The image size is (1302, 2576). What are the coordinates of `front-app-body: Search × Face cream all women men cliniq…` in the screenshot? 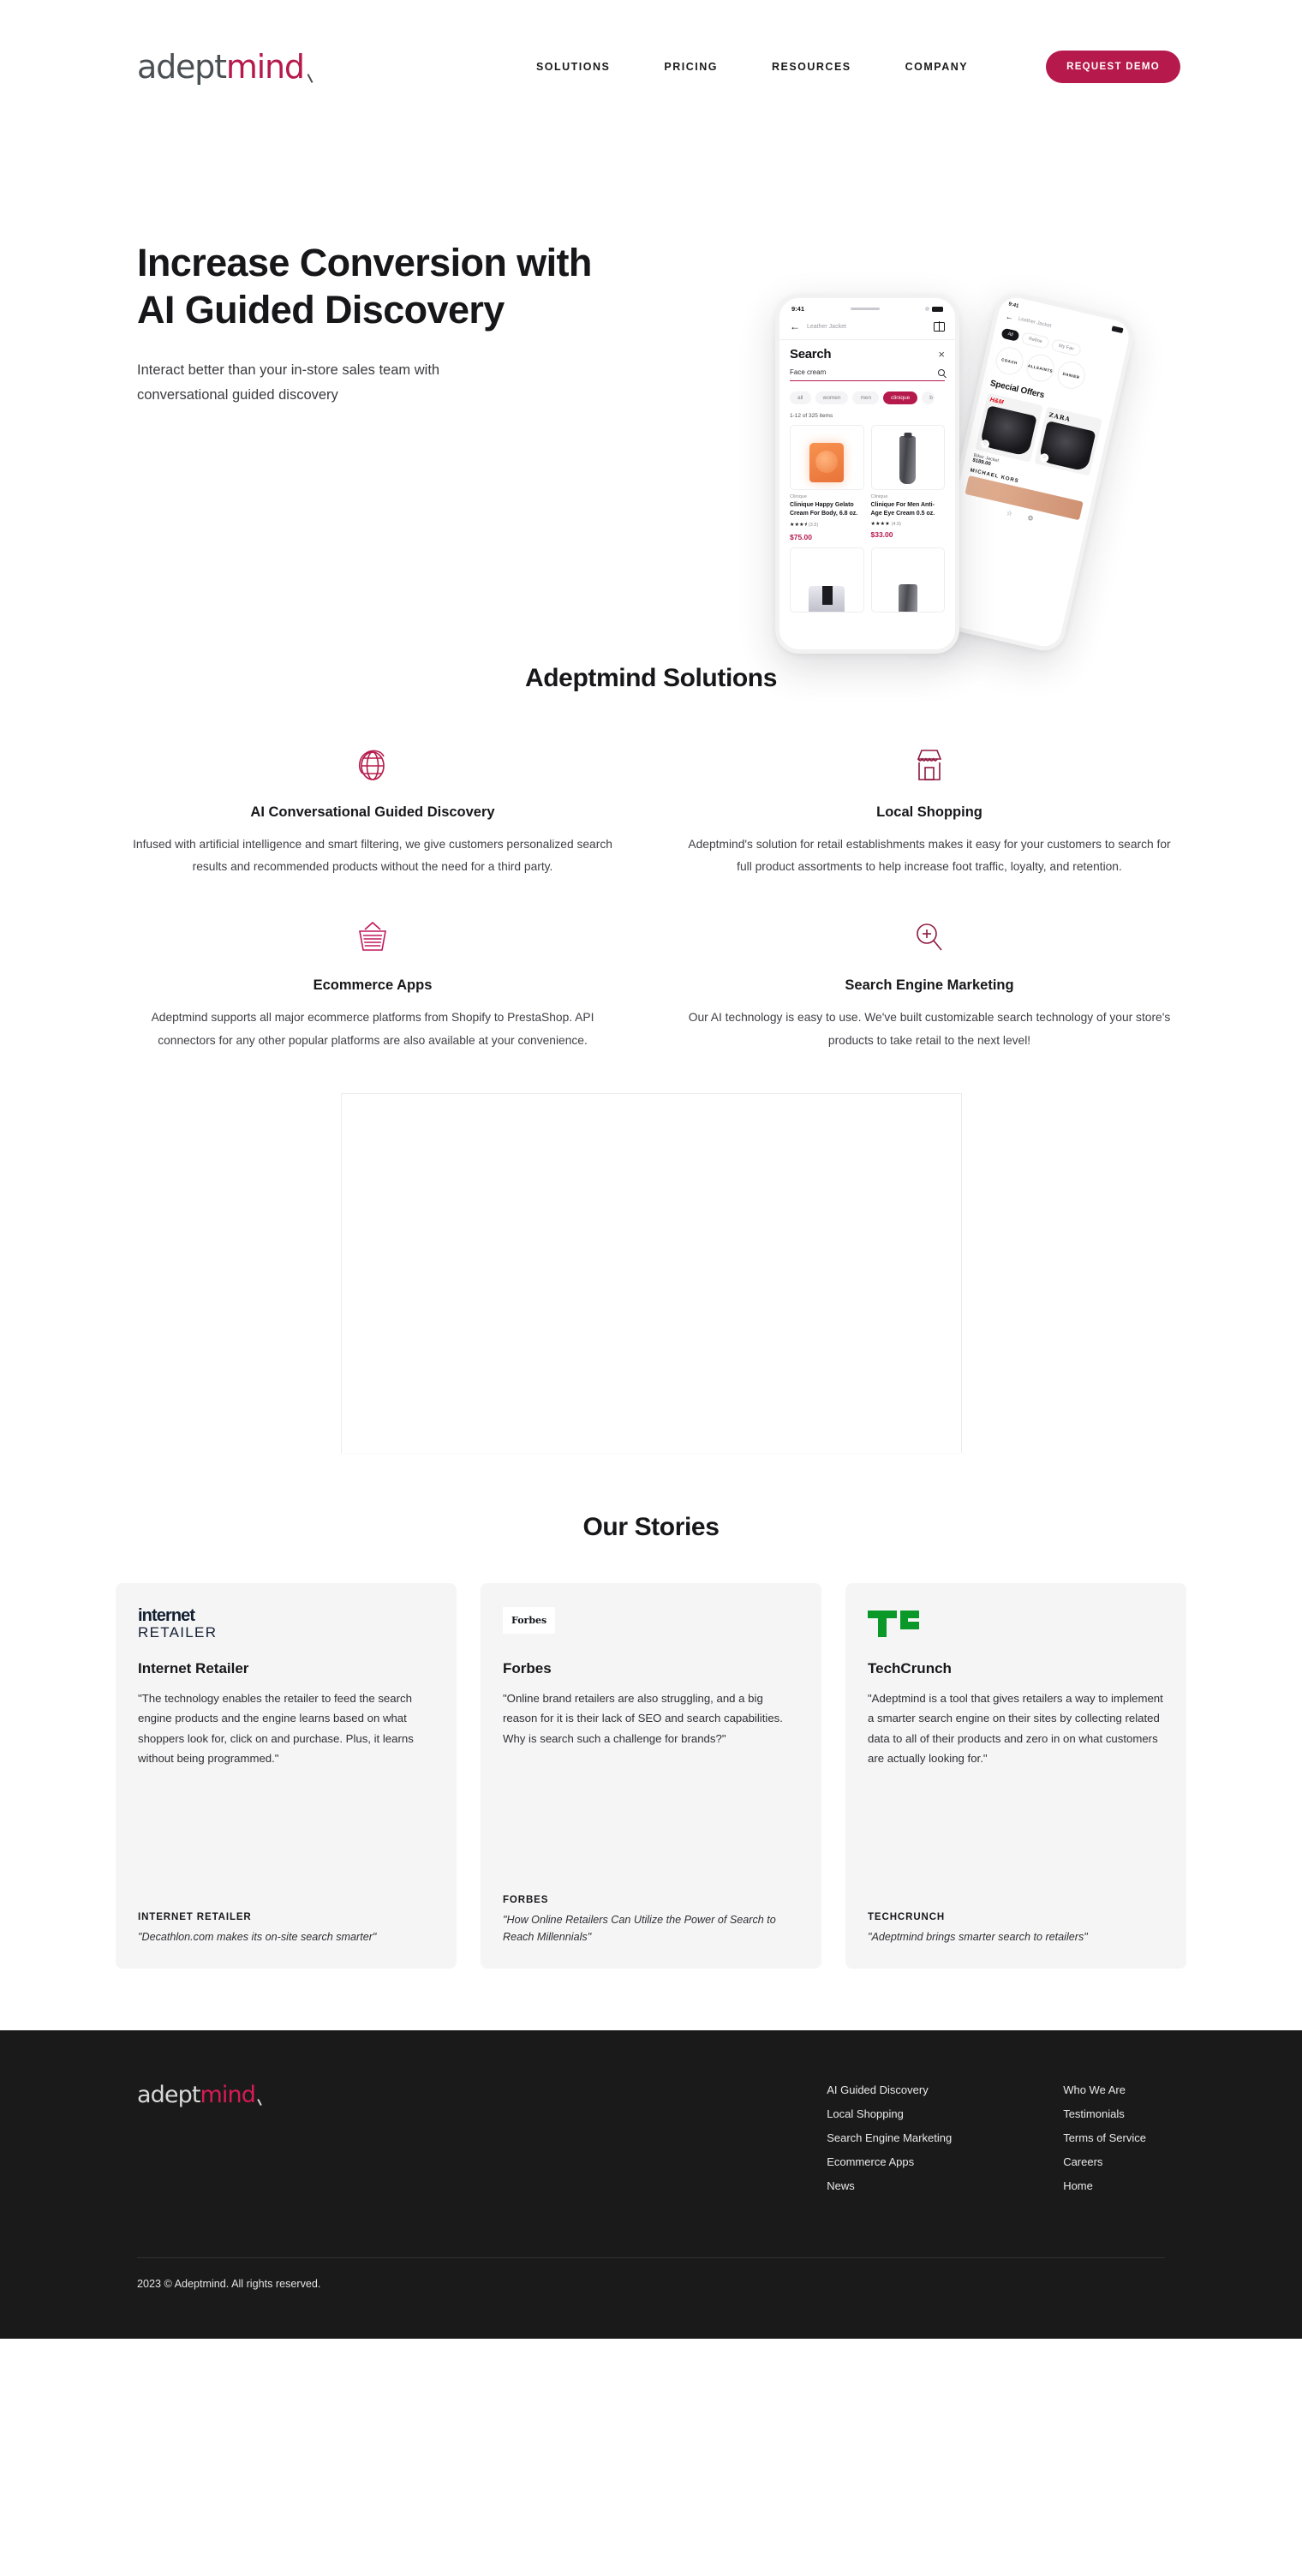 It's located at (867, 477).